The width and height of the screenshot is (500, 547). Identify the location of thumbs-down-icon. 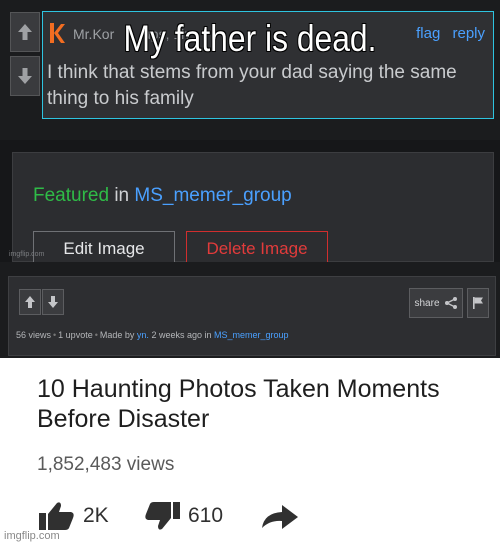
(162, 516).